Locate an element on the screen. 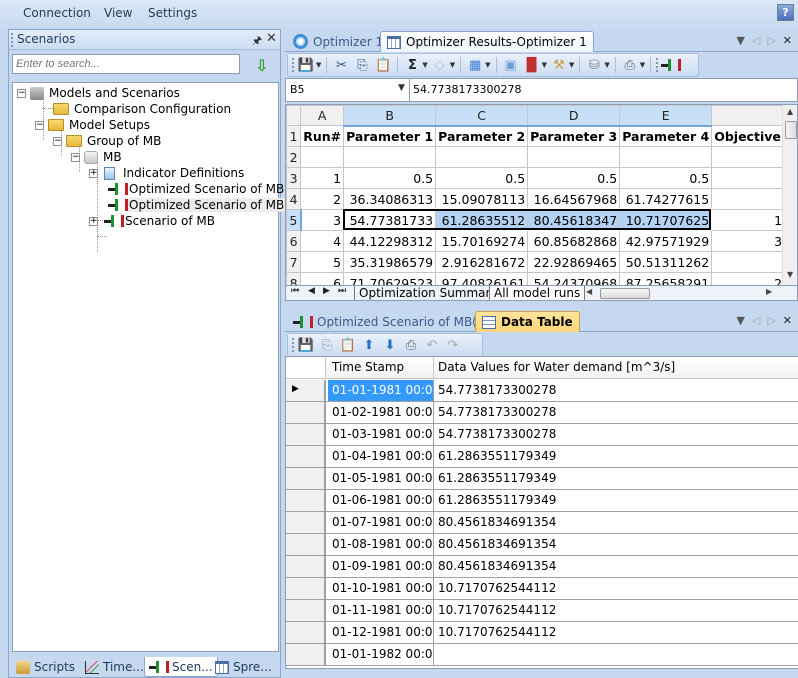 The image size is (798, 678). scroll-left-icon: ◀ is located at coordinates (589, 291).